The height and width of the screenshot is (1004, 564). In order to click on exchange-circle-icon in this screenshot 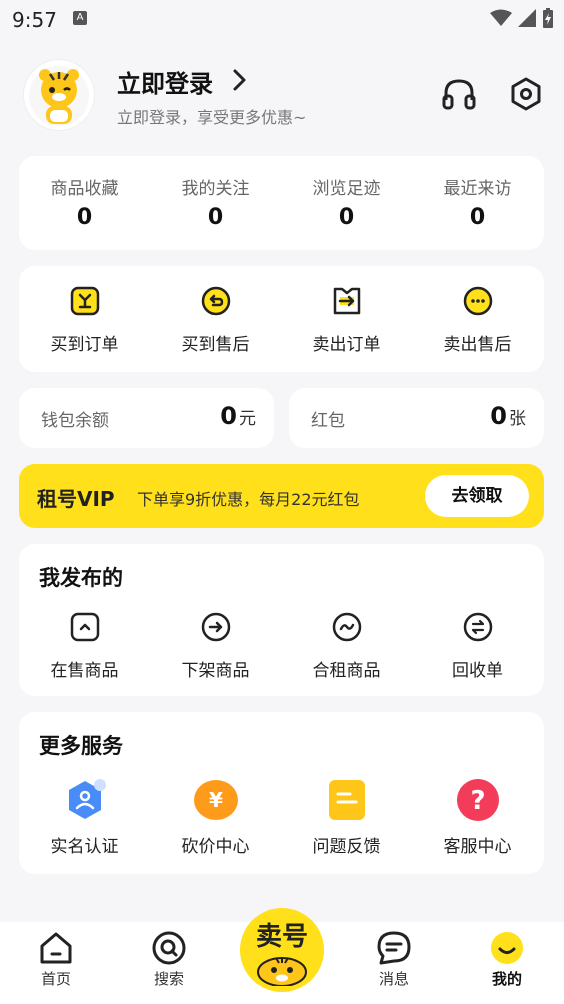, I will do `click(477, 627)`.